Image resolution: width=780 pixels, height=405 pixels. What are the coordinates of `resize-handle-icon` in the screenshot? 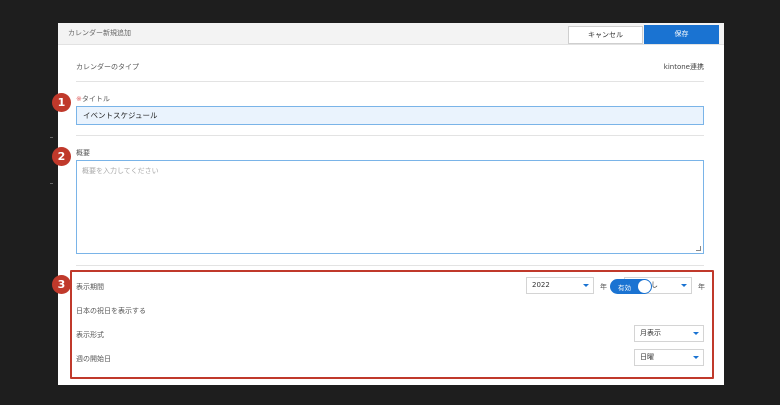 It's located at (698, 248).